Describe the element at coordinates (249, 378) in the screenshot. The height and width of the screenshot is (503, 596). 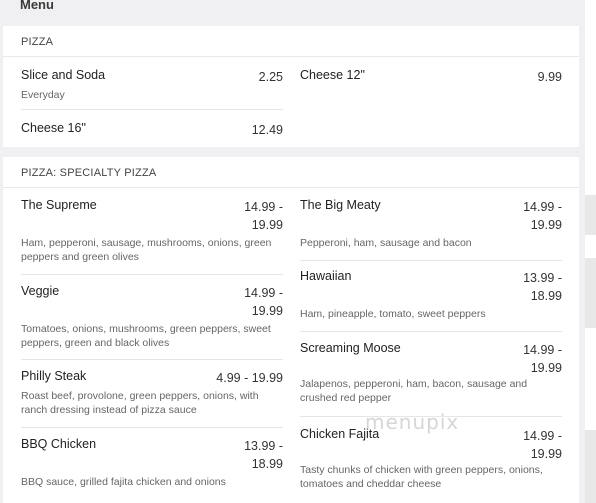
I see `item-price: 4.99 - 19.99` at that location.